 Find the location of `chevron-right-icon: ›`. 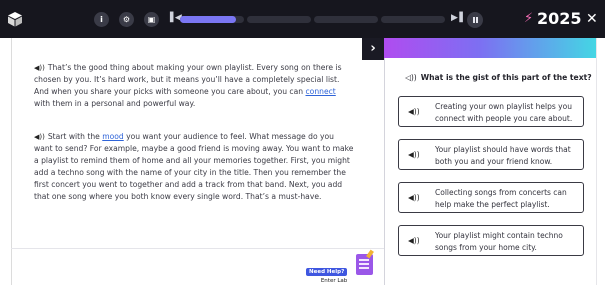

chevron-right-icon: › is located at coordinates (373, 49).